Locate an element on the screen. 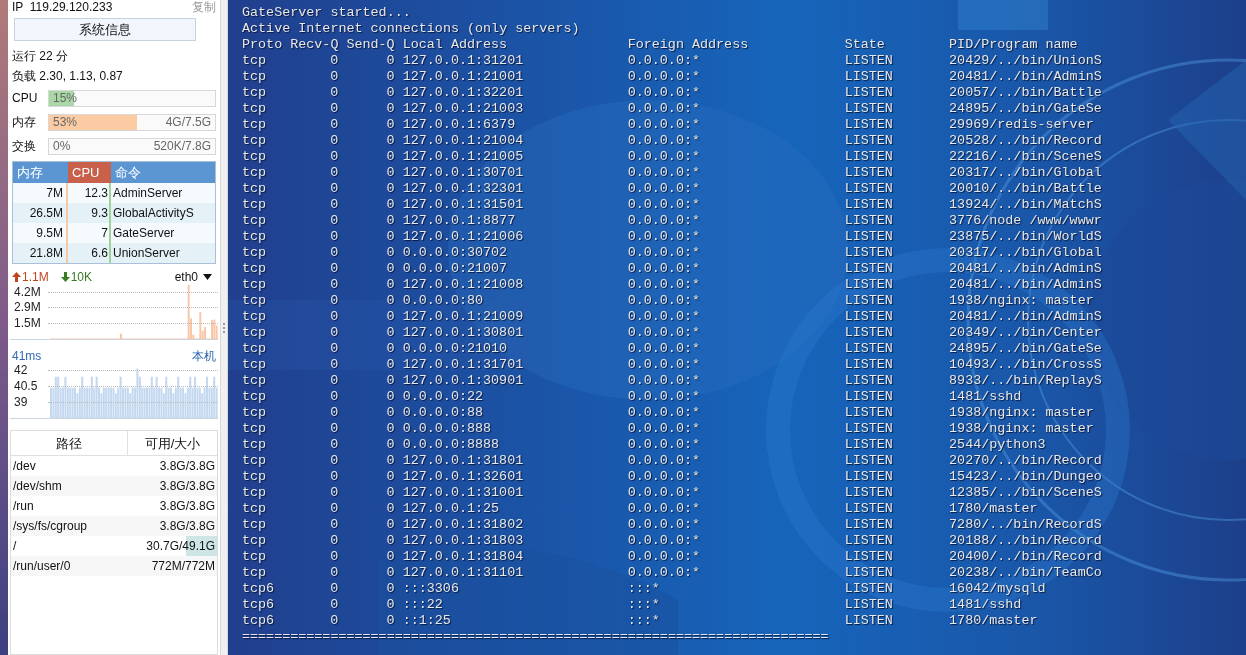 The image size is (1246, 655). interface-dropdown: eth0 is located at coordinates (193, 277).